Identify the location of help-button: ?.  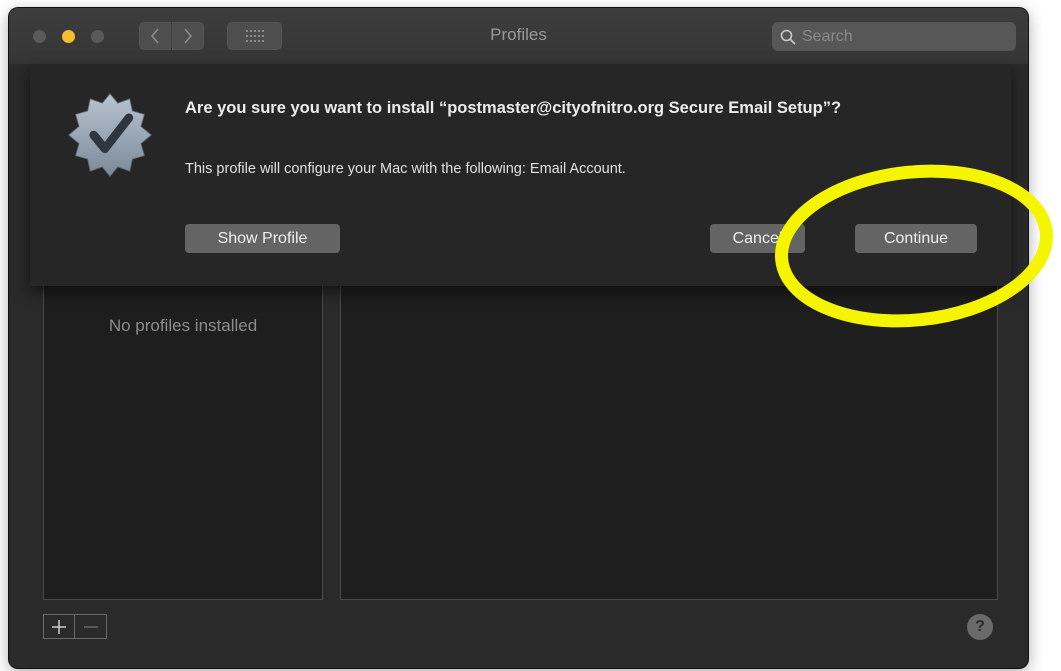
(980, 627).